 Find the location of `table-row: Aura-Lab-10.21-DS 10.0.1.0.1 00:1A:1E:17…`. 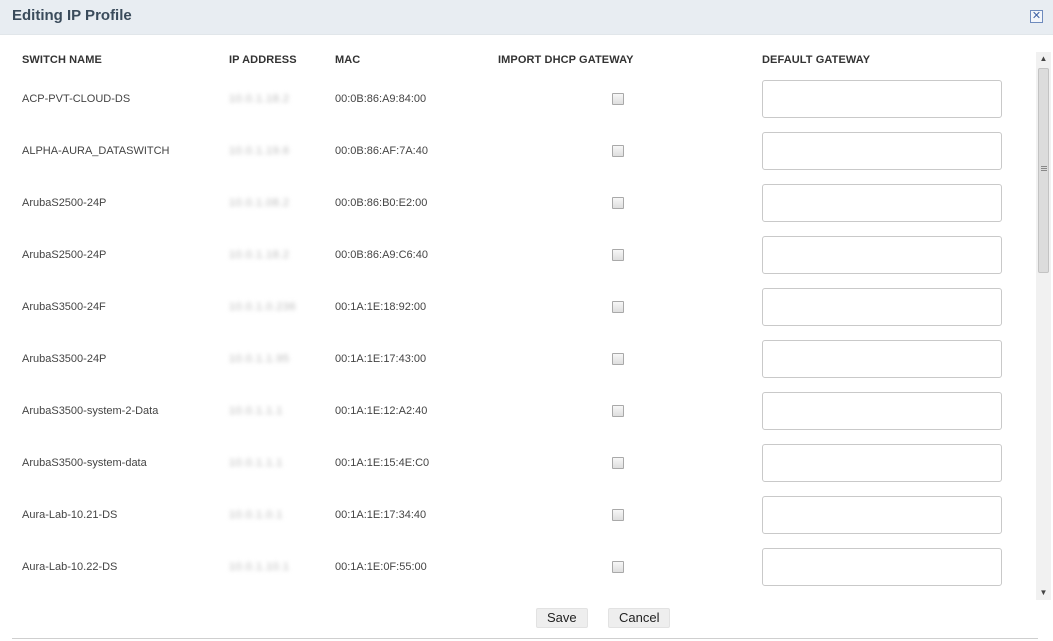

table-row: Aura-Lab-10.21-DS 10.0.1.0.1 00:1A:1E:17… is located at coordinates (517, 514).